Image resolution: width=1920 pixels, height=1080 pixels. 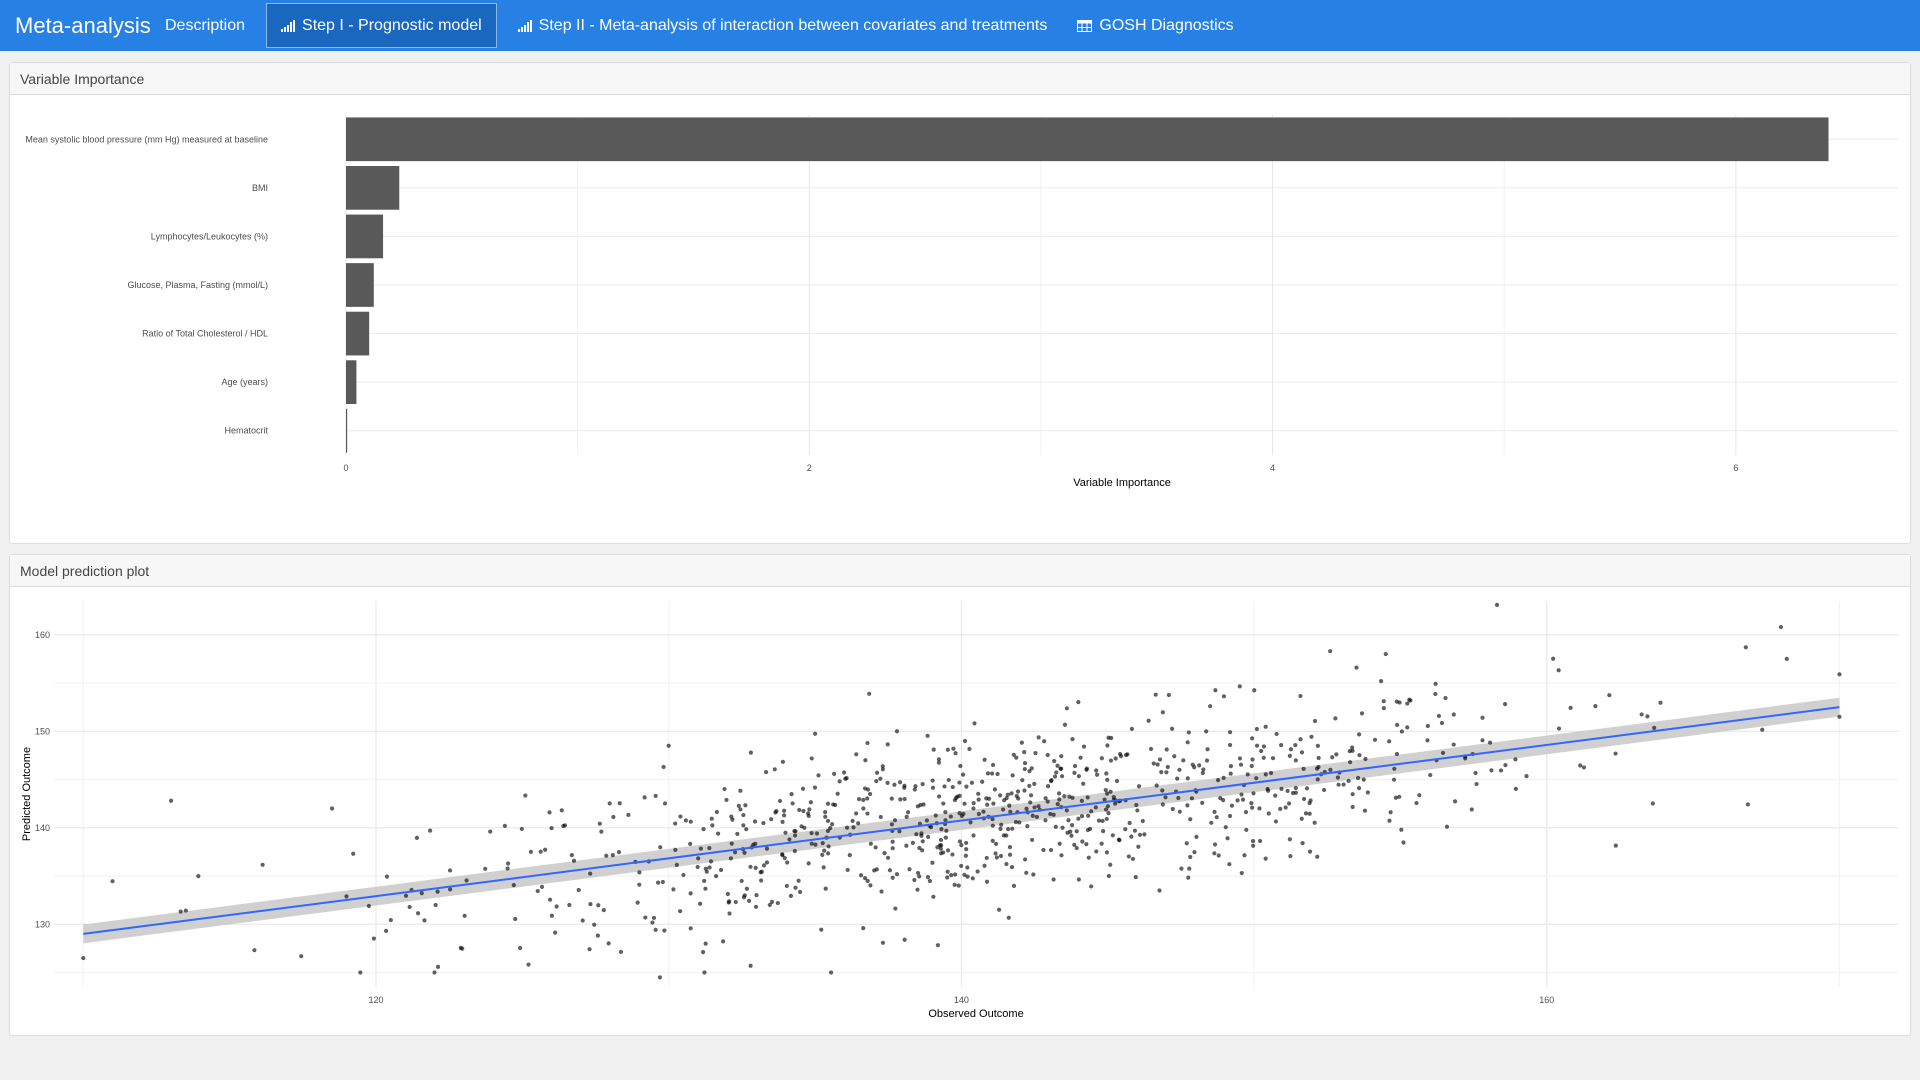 What do you see at coordinates (1087, 139) in the screenshot?
I see `bar` at bounding box center [1087, 139].